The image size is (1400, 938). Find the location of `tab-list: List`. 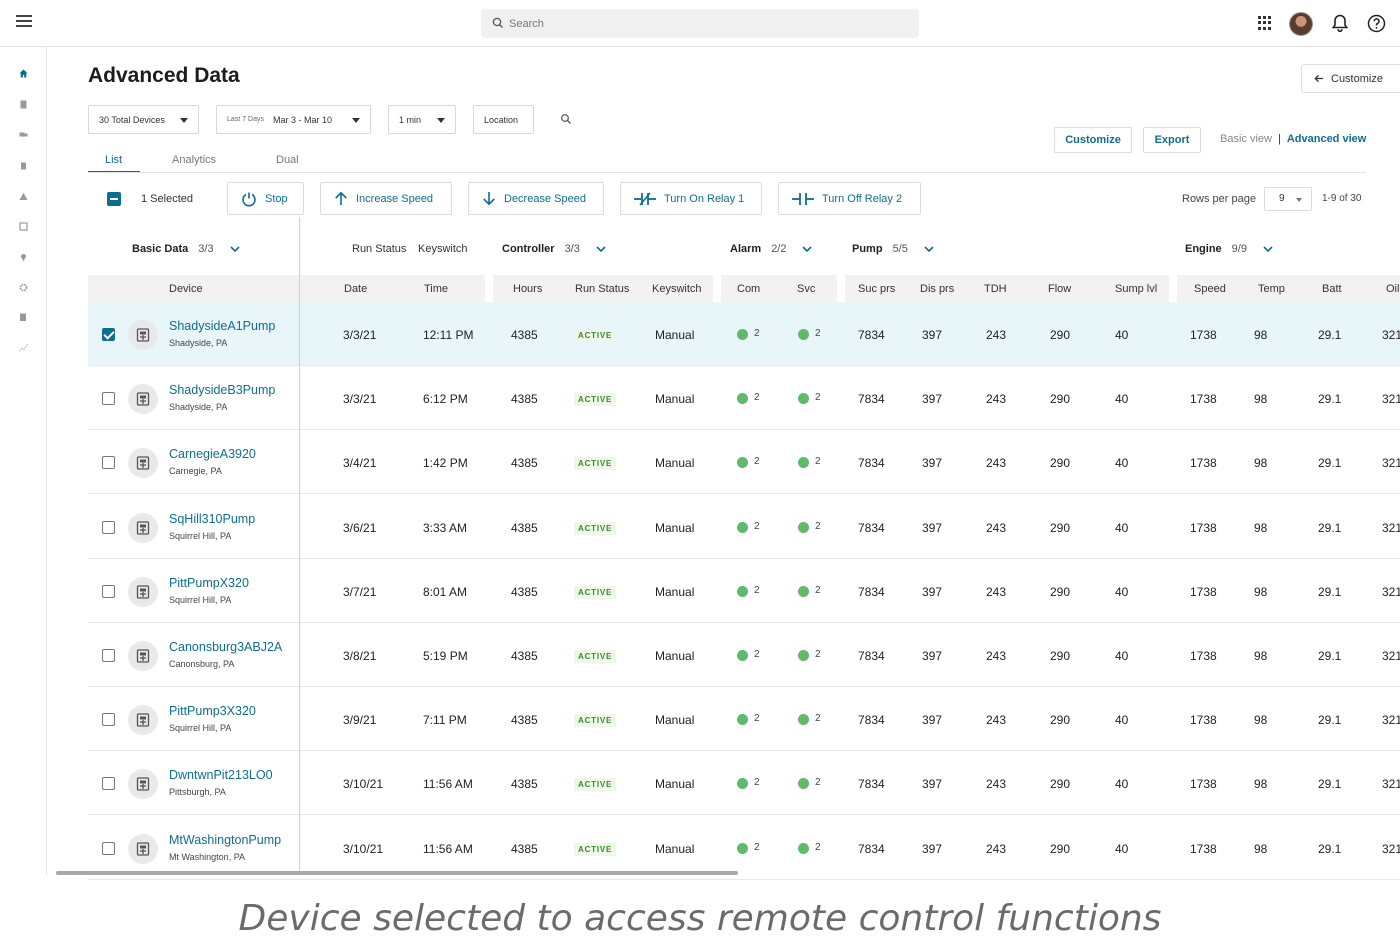

tab-list: List is located at coordinates (113, 160).